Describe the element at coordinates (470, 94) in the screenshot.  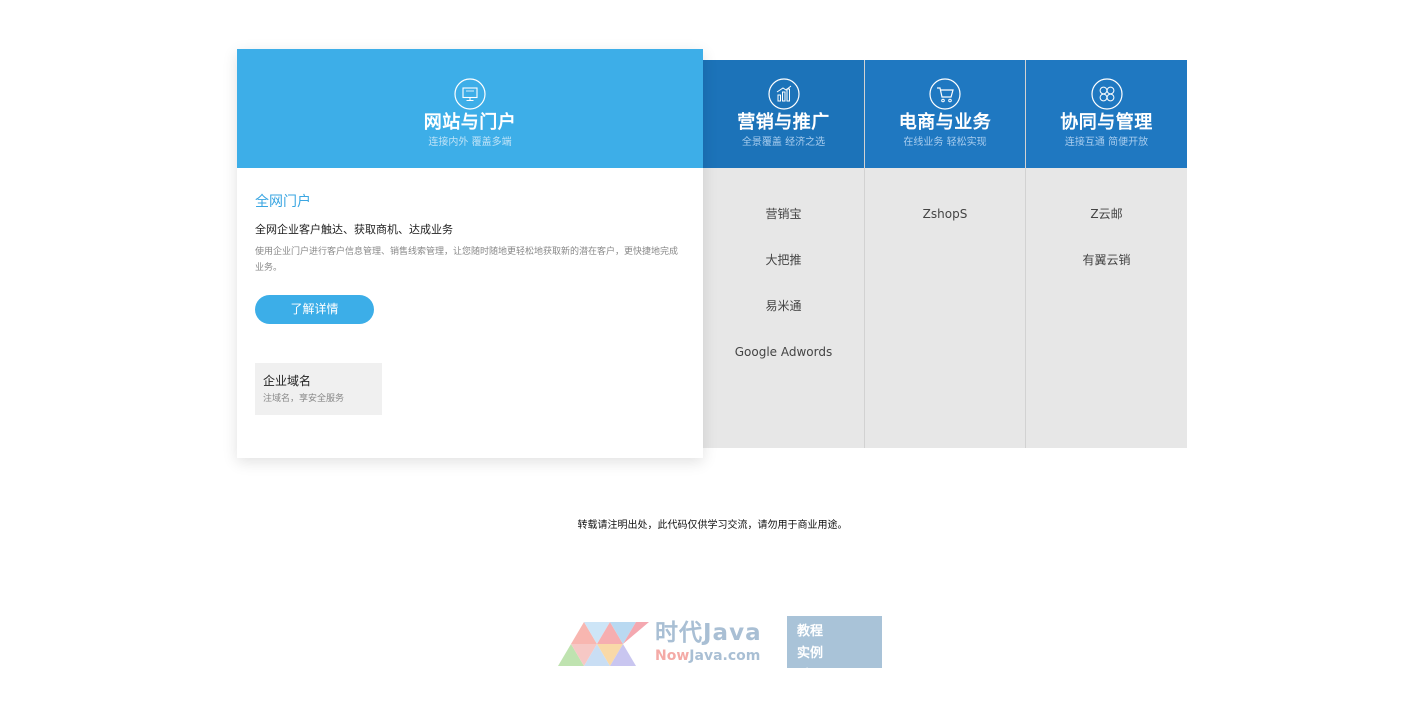
I see `monitor-icon` at that location.